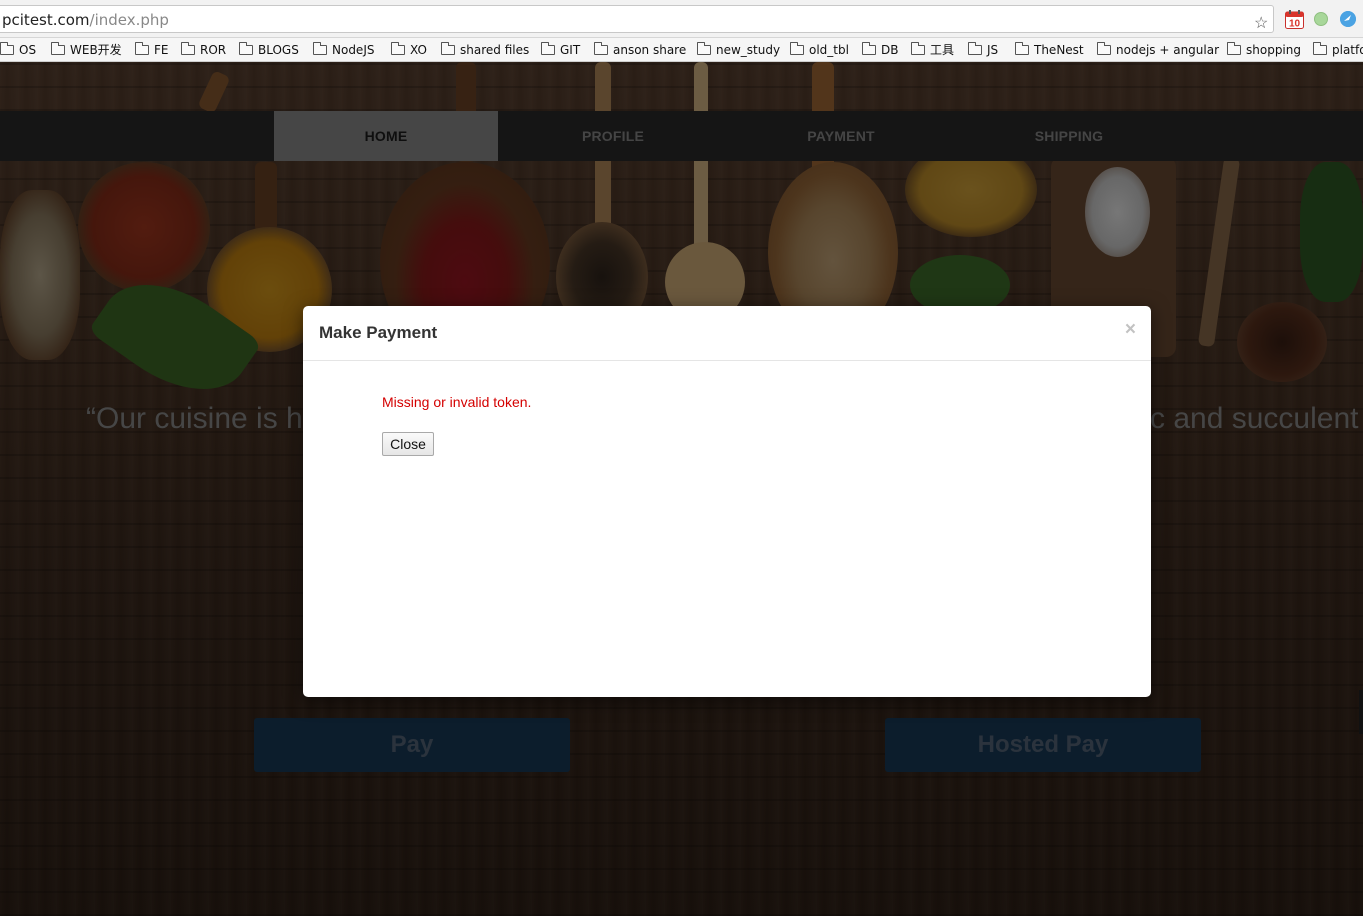 The height and width of the screenshot is (916, 1363). What do you see at coordinates (161, 49) in the screenshot?
I see `bookmark-label: FE` at bounding box center [161, 49].